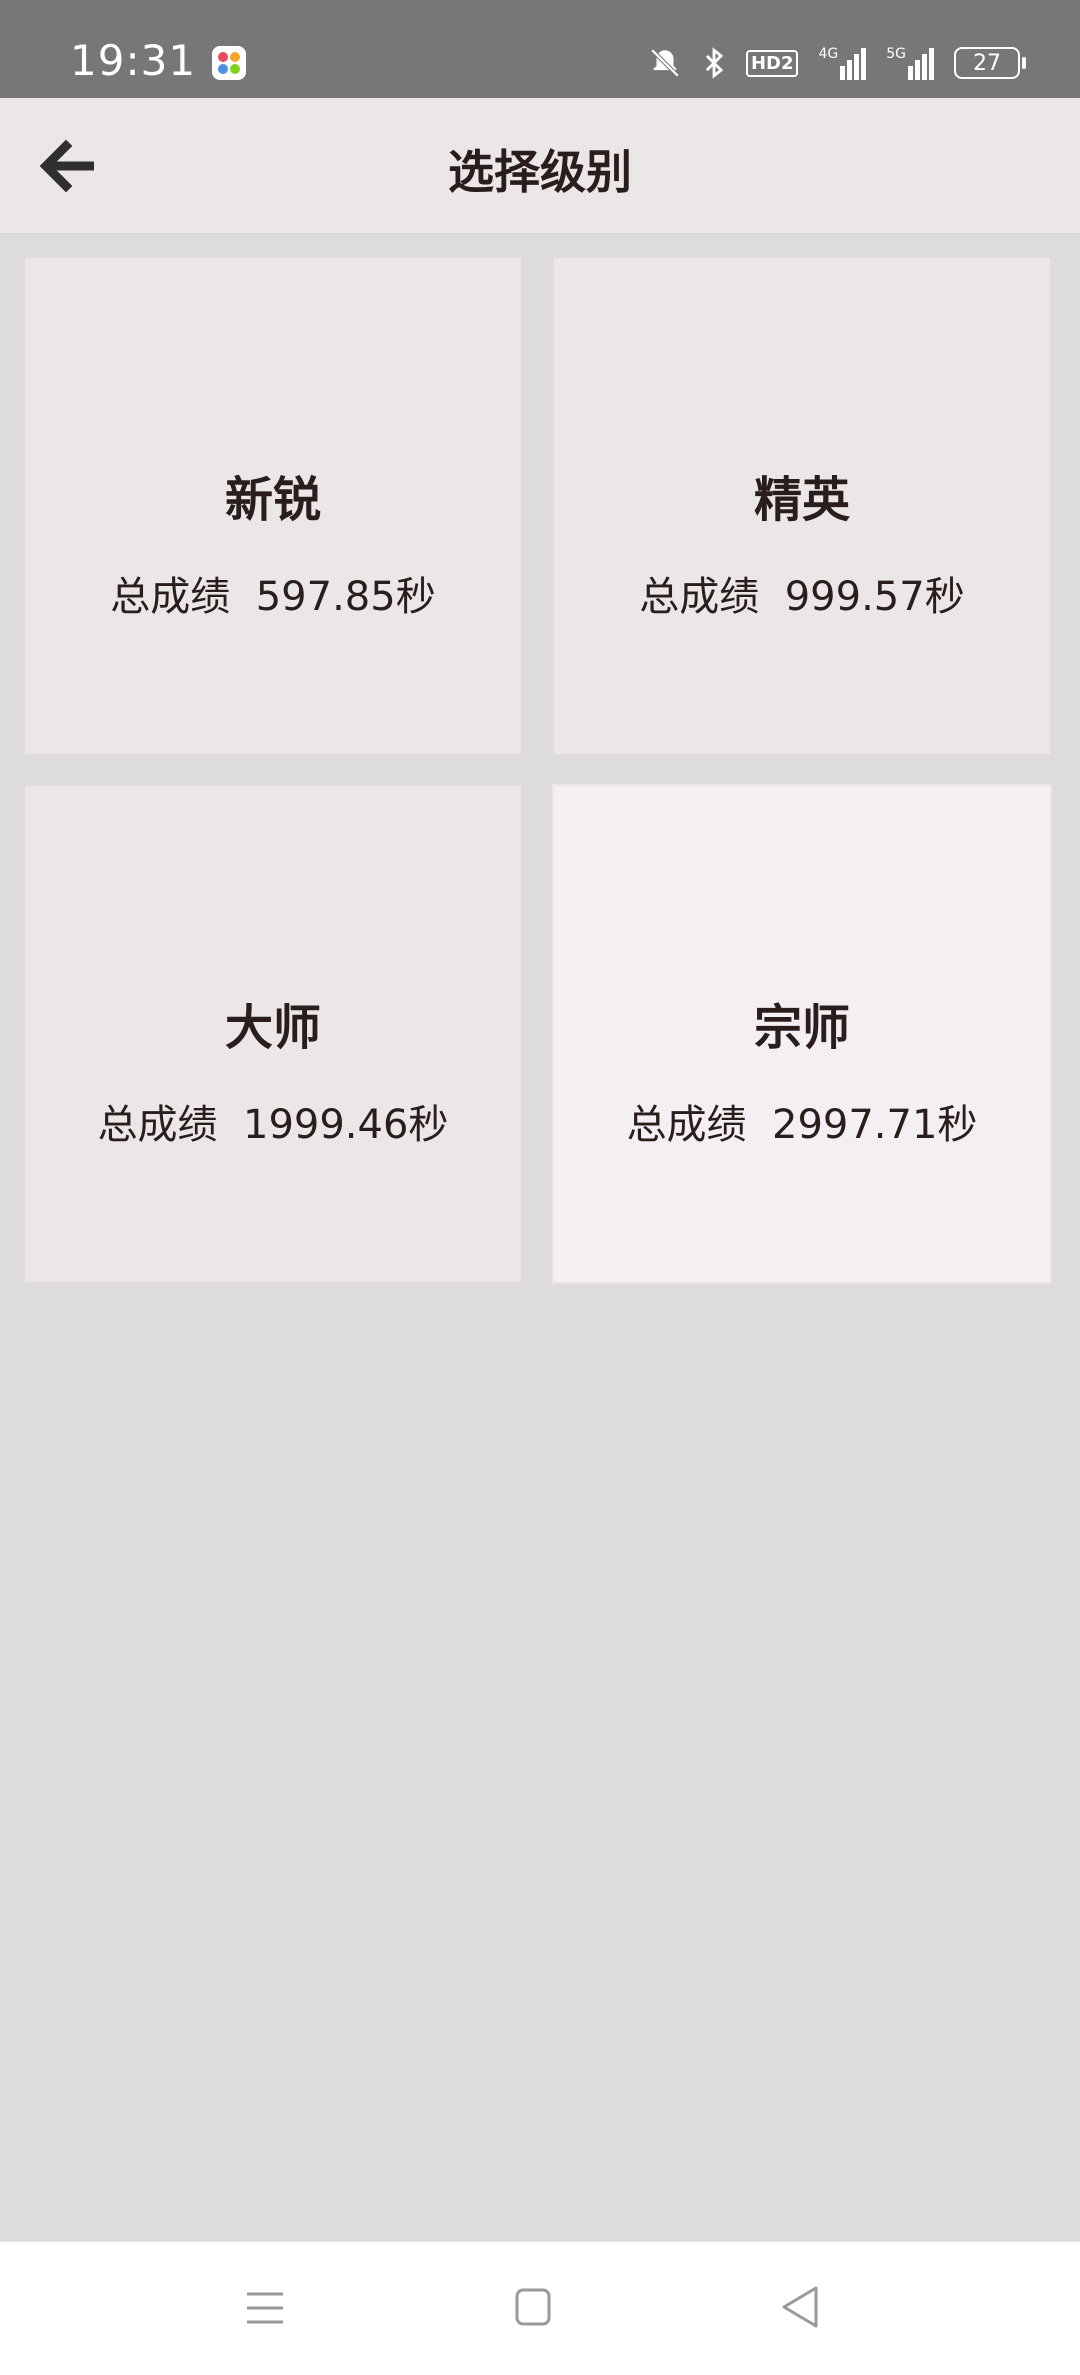 Image resolution: width=1080 pixels, height=2375 pixels. I want to click on level-name: 大师, so click(272, 1028).